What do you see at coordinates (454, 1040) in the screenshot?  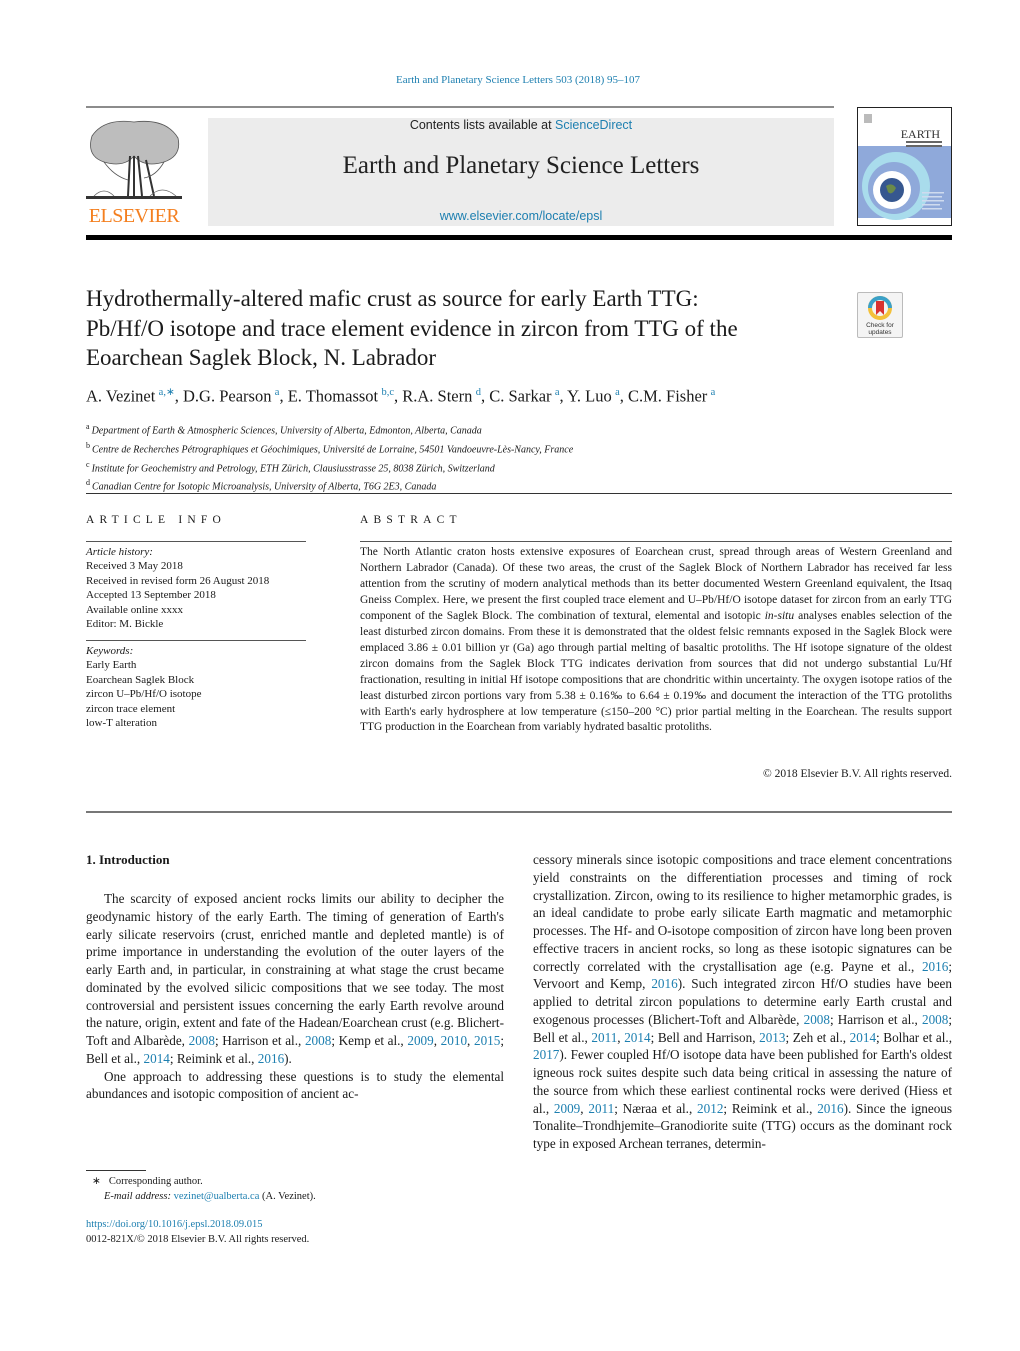 I see `citation-link: 2010` at bounding box center [454, 1040].